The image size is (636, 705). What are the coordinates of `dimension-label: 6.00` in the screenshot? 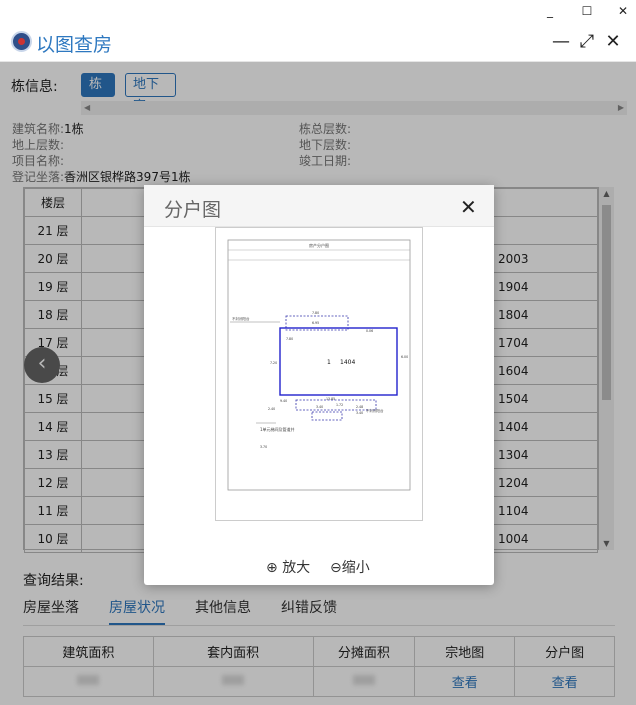 It's located at (404, 357).